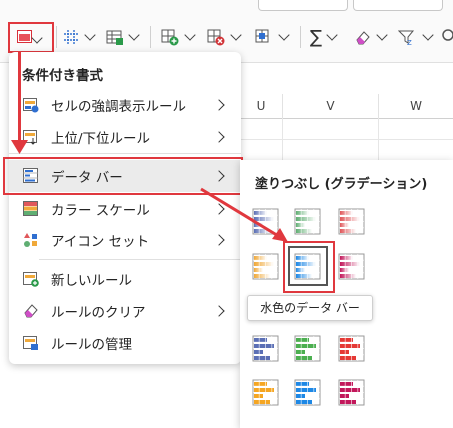 The height and width of the screenshot is (428, 453). I want to click on borders-button, so click(79, 37).